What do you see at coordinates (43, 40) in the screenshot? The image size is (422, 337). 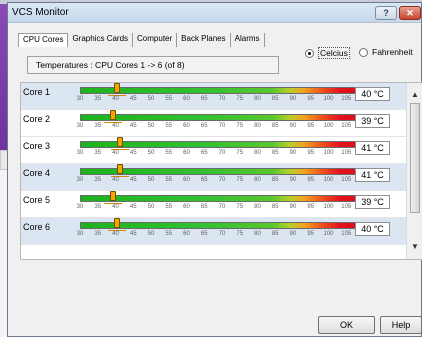 I see `tab-cpu-cores: CPU Cores` at bounding box center [43, 40].